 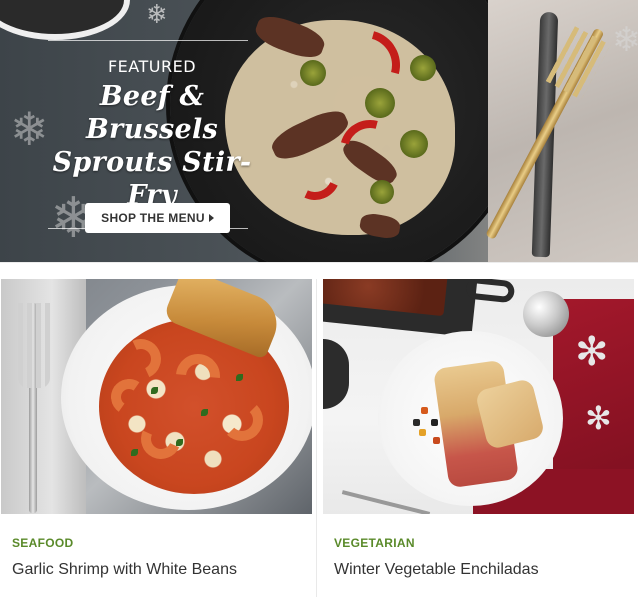 I want to click on shrimp-piece, so click(x=242, y=420).